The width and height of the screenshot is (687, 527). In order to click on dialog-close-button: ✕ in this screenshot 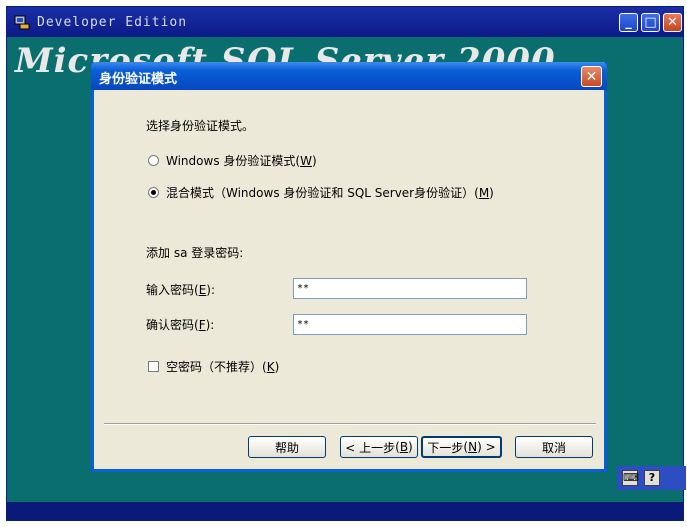, I will do `click(591, 76)`.